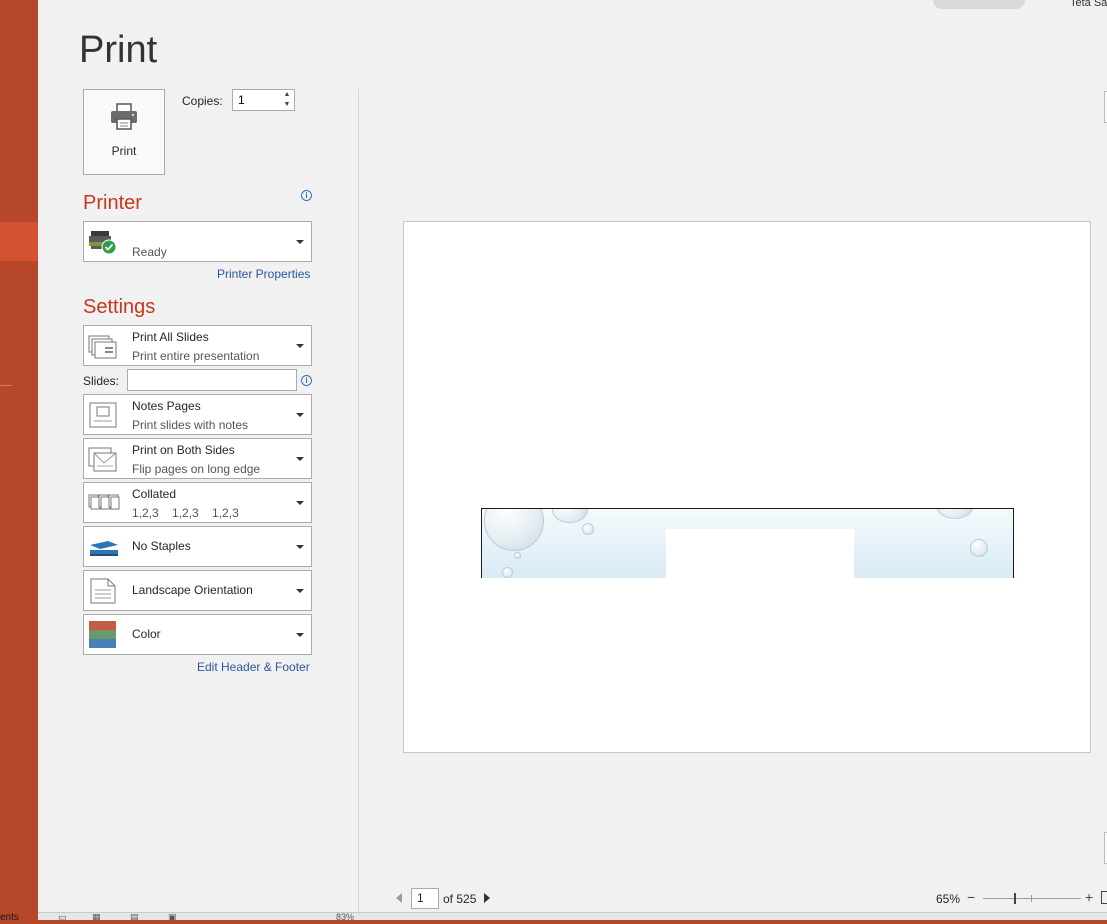 This screenshot has width=1107, height=924. I want to click on printer-section-title: Printer, so click(112, 203).